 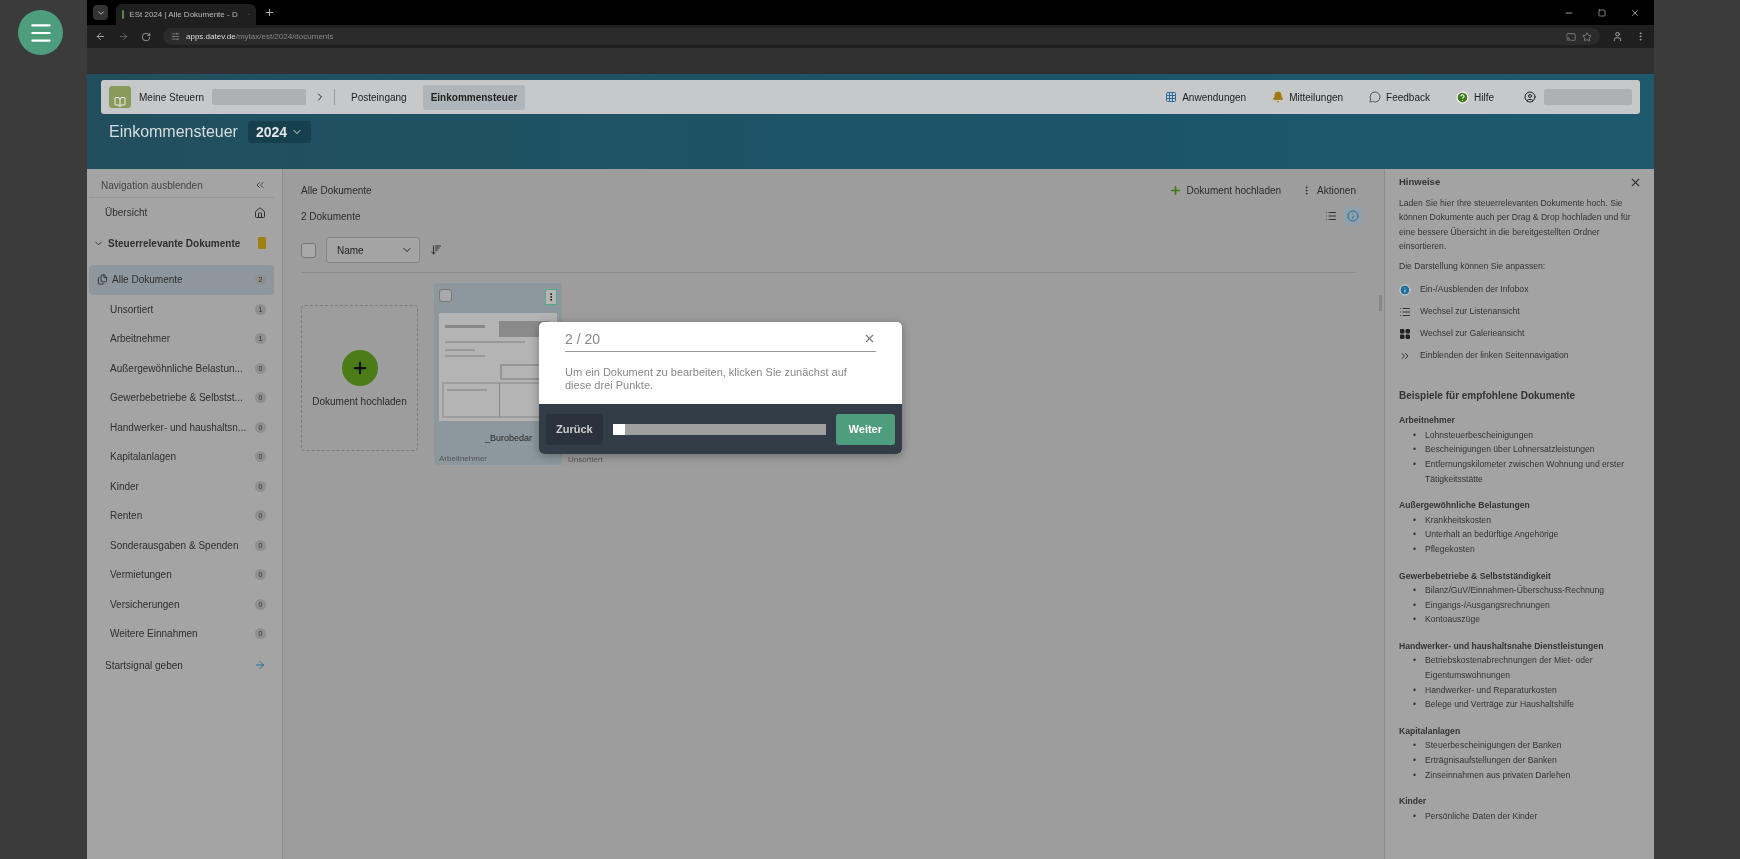 What do you see at coordinates (1206, 97) in the screenshot?
I see `header-link: Anwendungen` at bounding box center [1206, 97].